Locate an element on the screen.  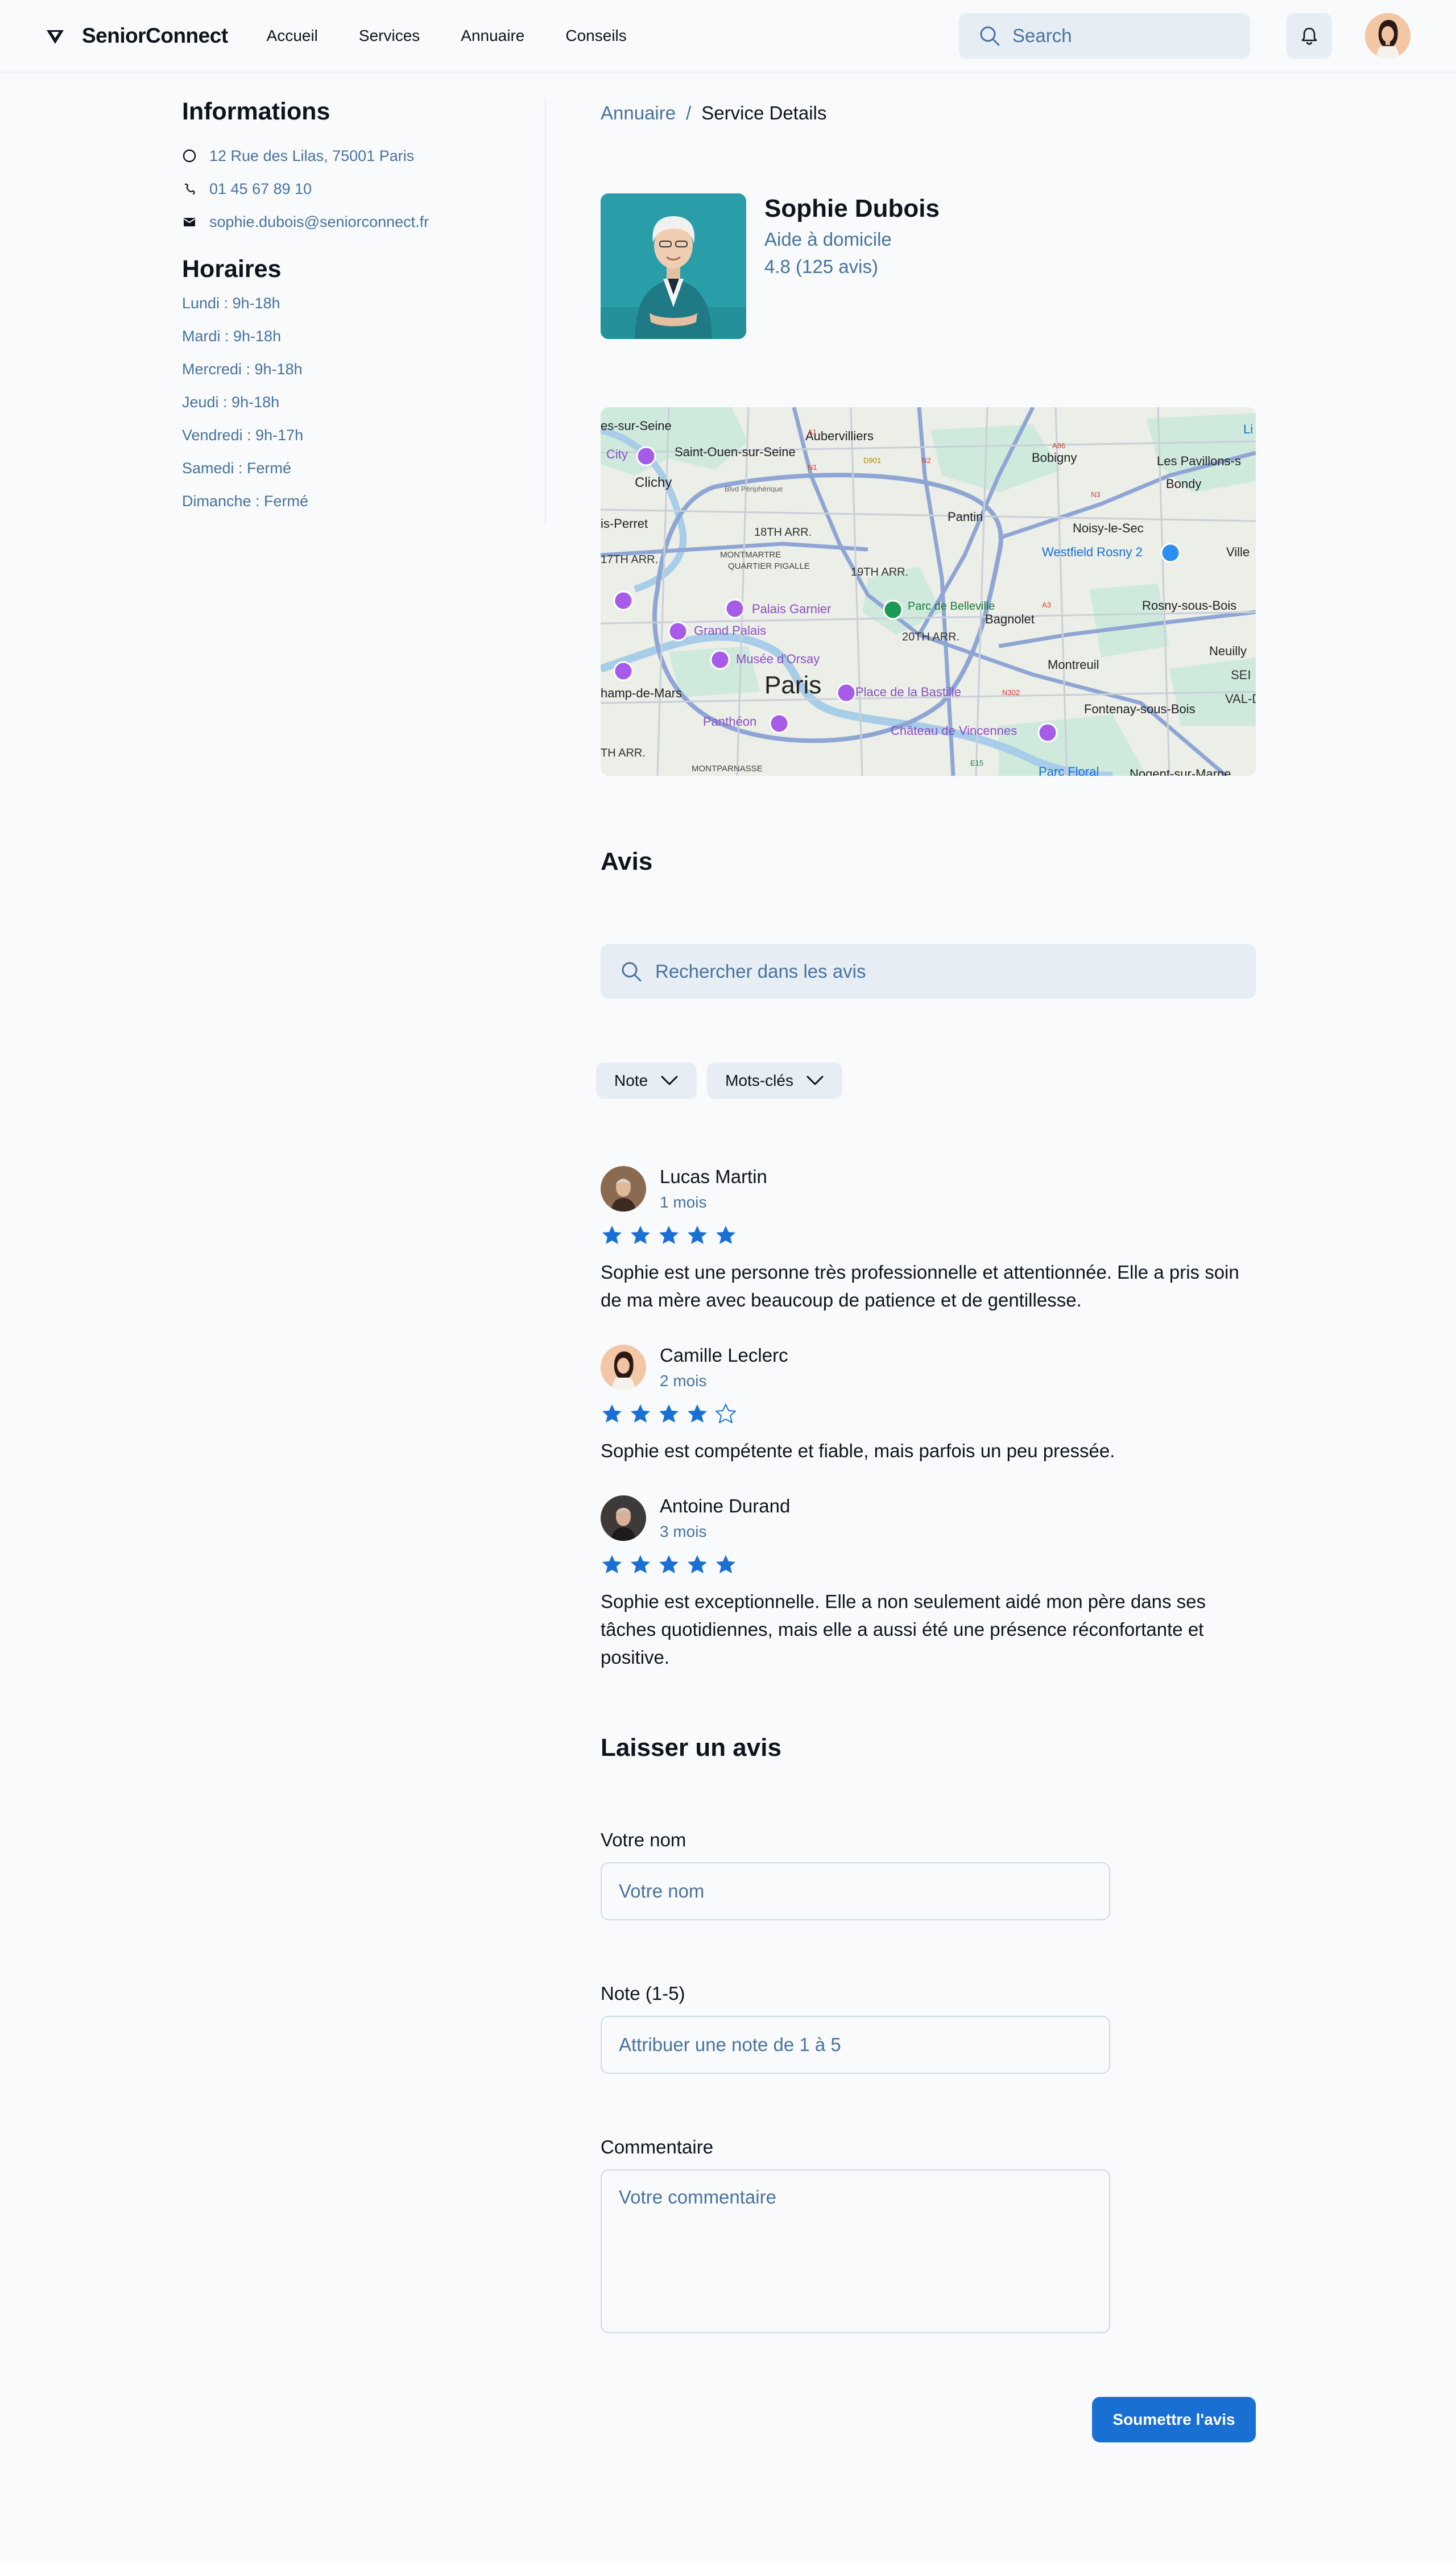
address-text: 12 Rue des Lilas, 75001 Paris is located at coordinates (312, 155).